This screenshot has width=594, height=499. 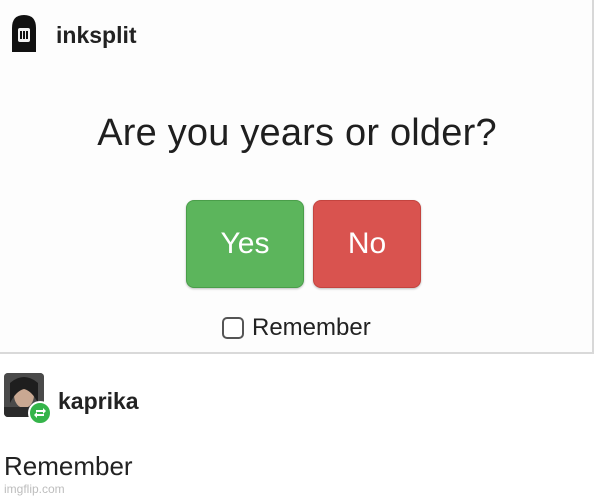 What do you see at coordinates (311, 327) in the screenshot?
I see `remember-label: Remember` at bounding box center [311, 327].